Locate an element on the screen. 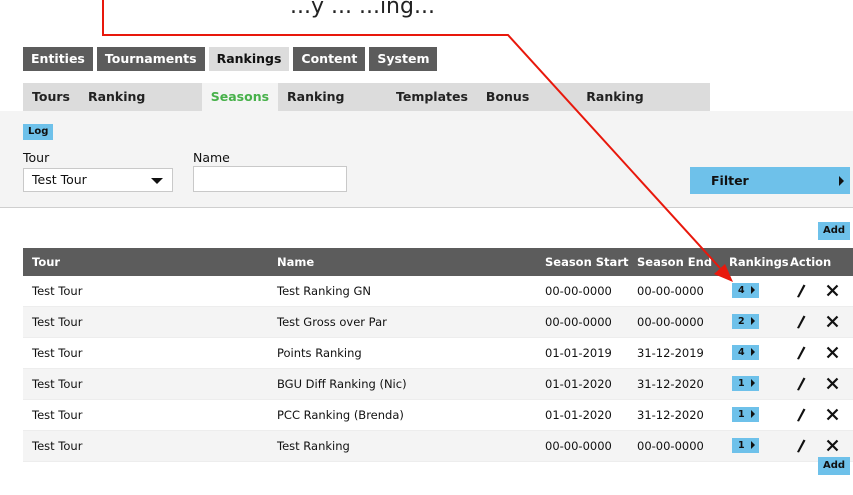 This screenshot has width=853, height=495. cell-season-end: 31-12-2019 is located at coordinates (670, 353).